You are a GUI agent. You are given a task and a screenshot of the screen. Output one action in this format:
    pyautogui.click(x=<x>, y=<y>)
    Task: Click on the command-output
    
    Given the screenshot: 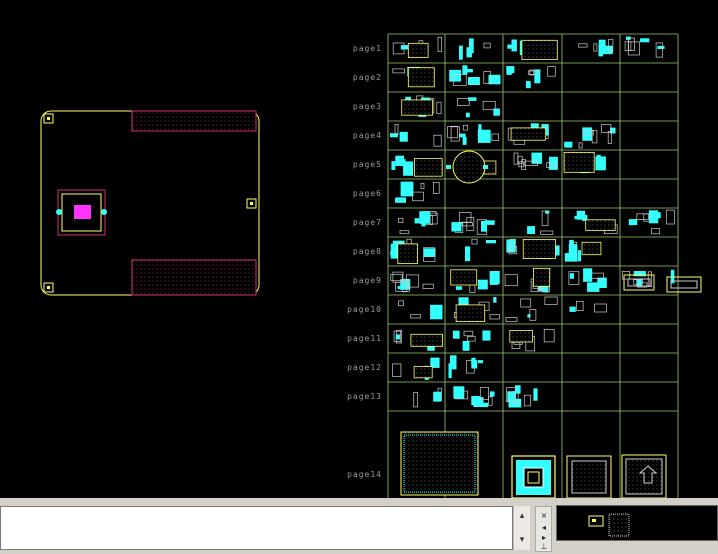 What is the action you would take?
    pyautogui.click(x=256, y=528)
    